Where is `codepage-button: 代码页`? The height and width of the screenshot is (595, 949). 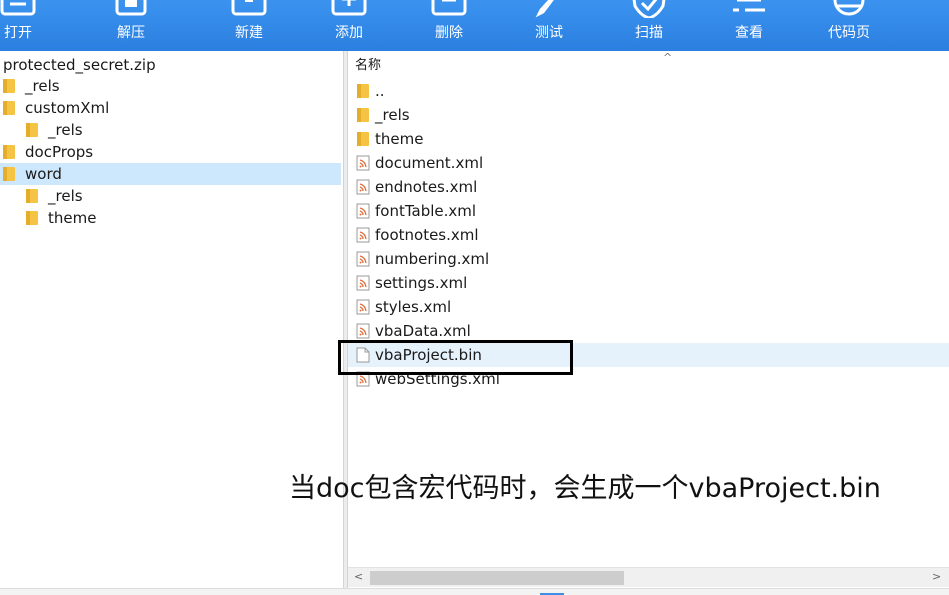
codepage-button: 代码页 is located at coordinates (849, 25).